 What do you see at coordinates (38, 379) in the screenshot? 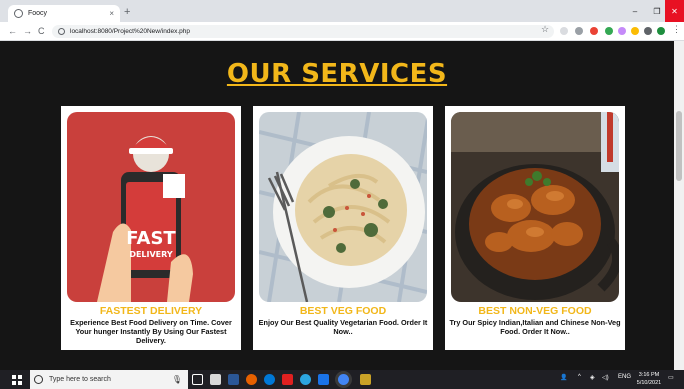
I see `search-icon` at bounding box center [38, 379].